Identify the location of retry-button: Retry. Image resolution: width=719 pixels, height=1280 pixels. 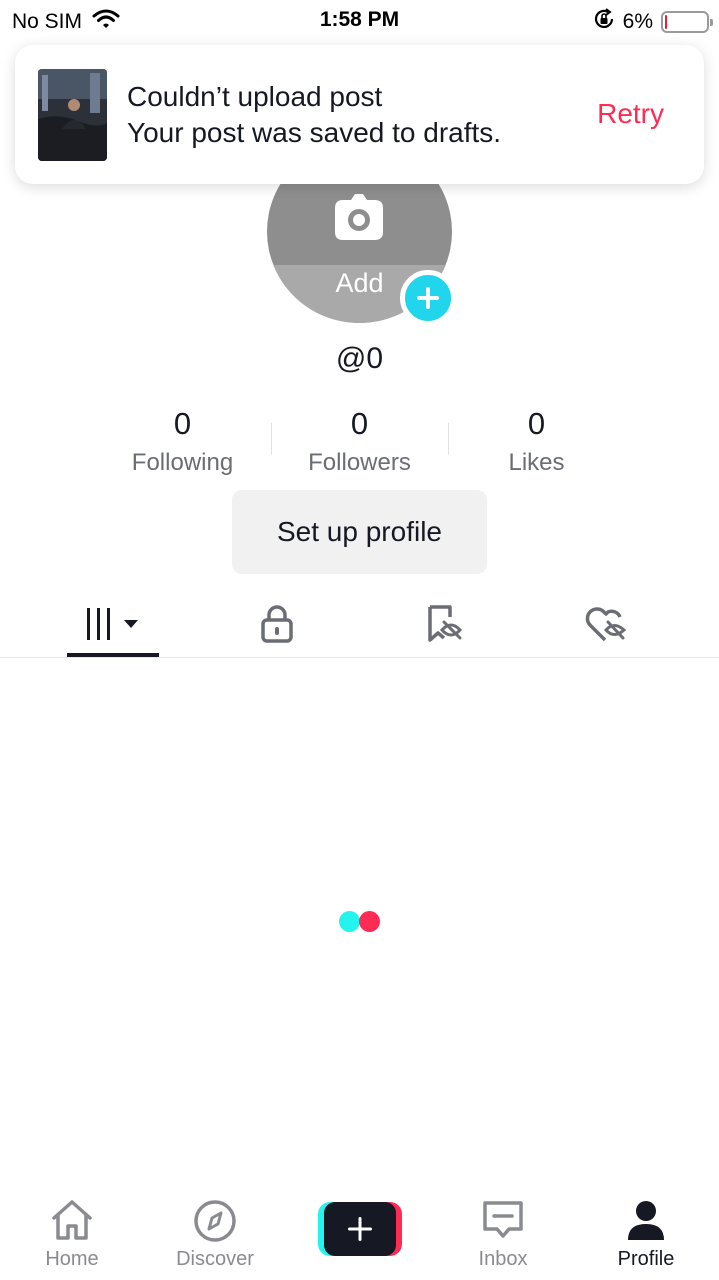
(630, 114).